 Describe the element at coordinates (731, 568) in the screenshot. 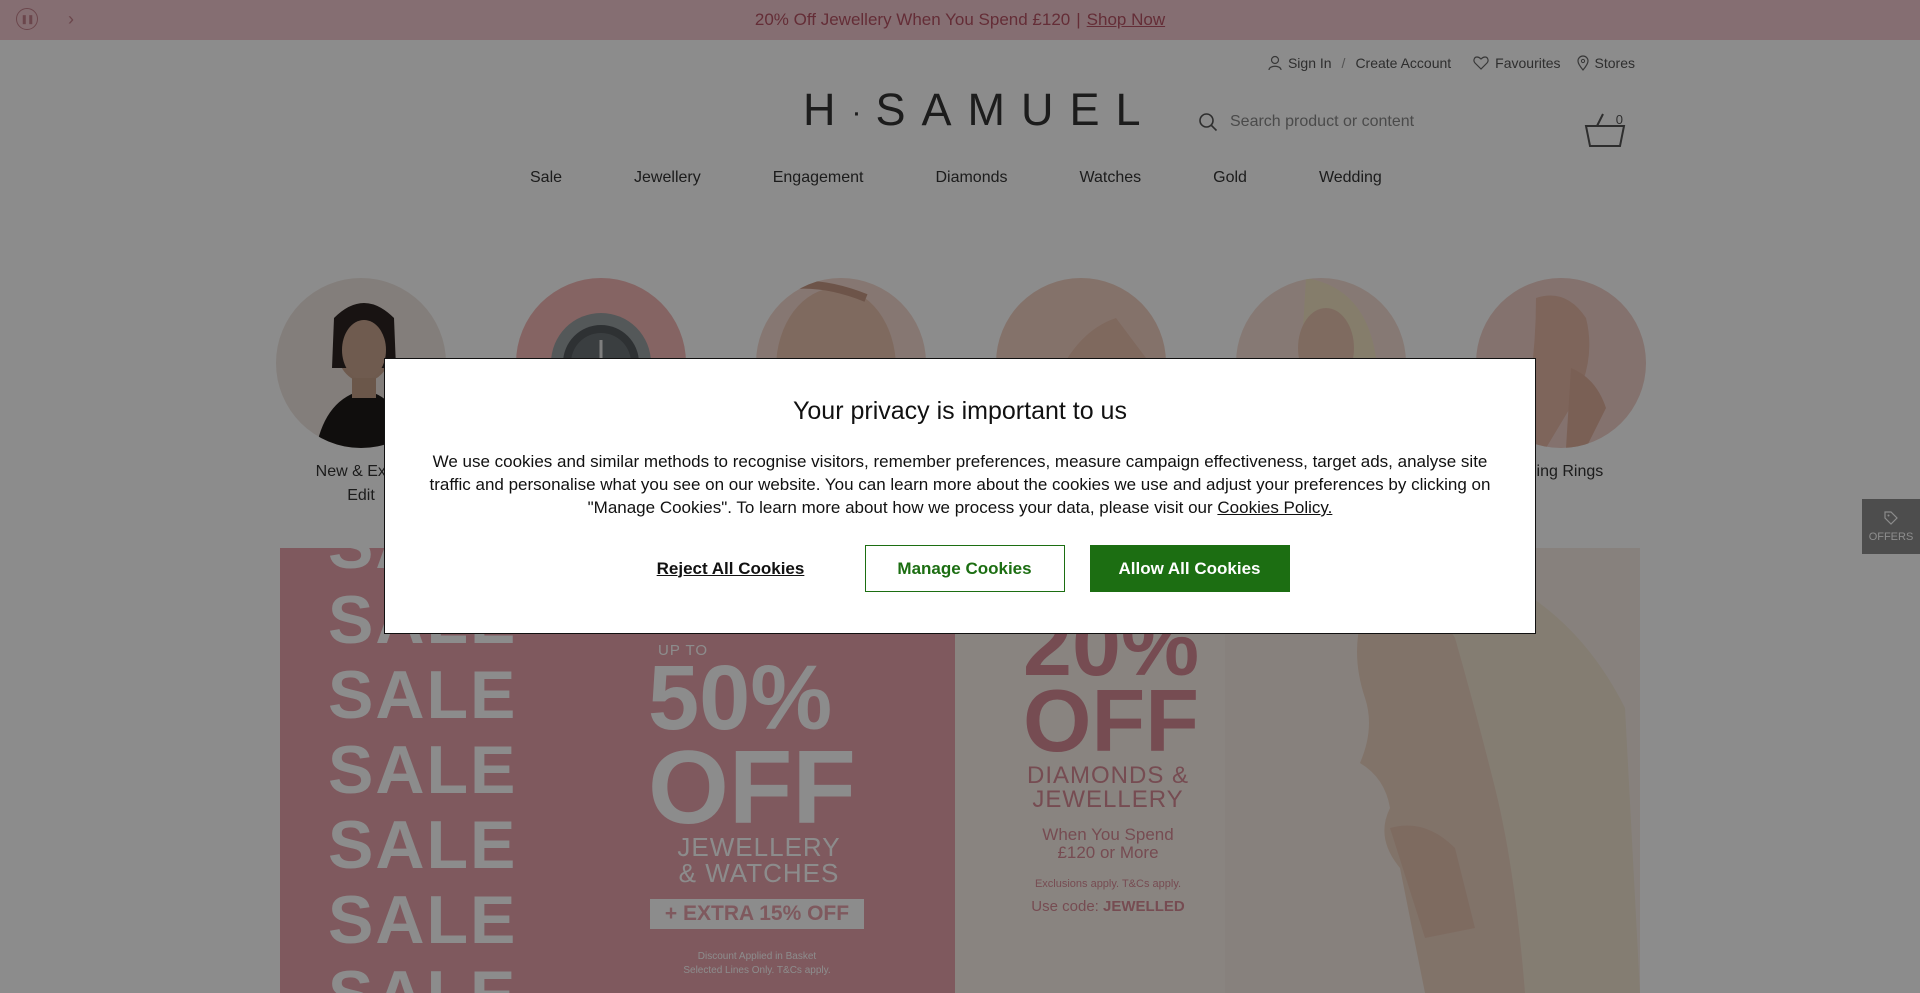

I see `reject-all-cookies-button: Reject All Cookies` at that location.